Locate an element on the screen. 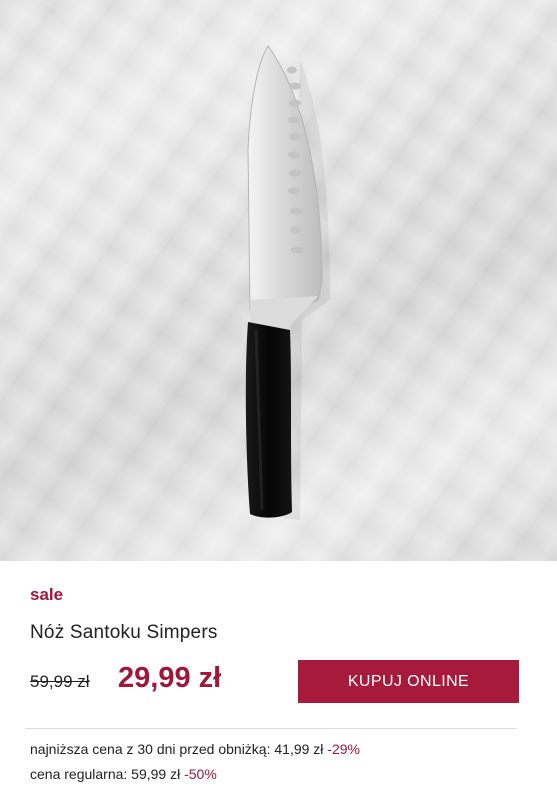  regular-price-discount: -50% is located at coordinates (200, 774).